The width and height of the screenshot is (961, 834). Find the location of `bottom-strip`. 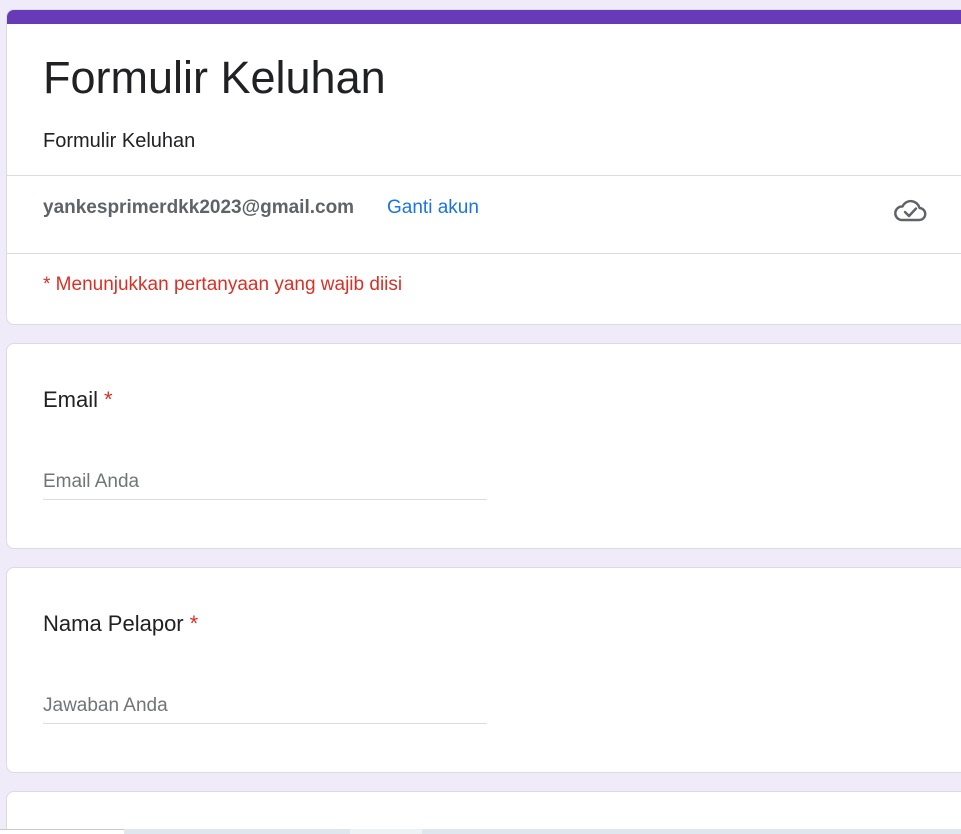

bottom-strip is located at coordinates (480, 831).